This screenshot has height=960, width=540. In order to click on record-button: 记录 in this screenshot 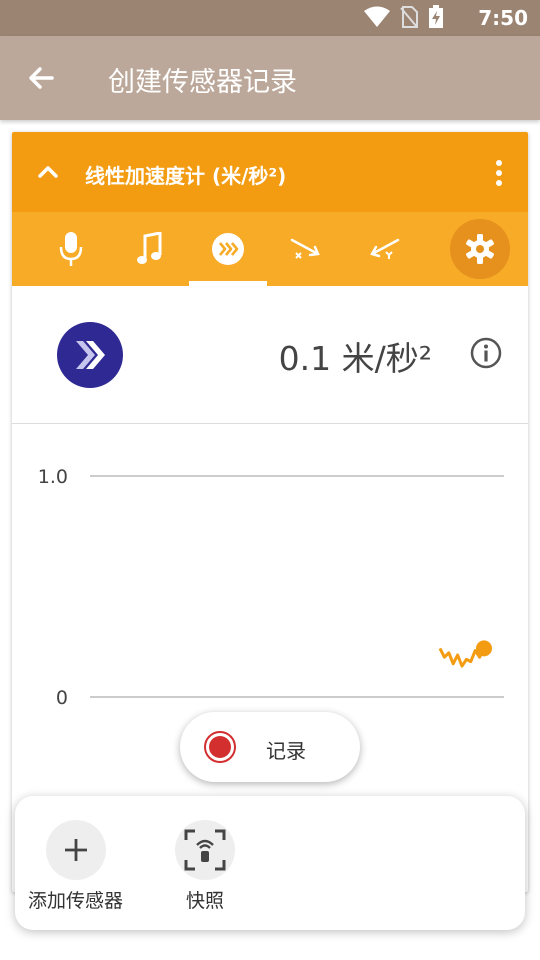, I will do `click(270, 747)`.